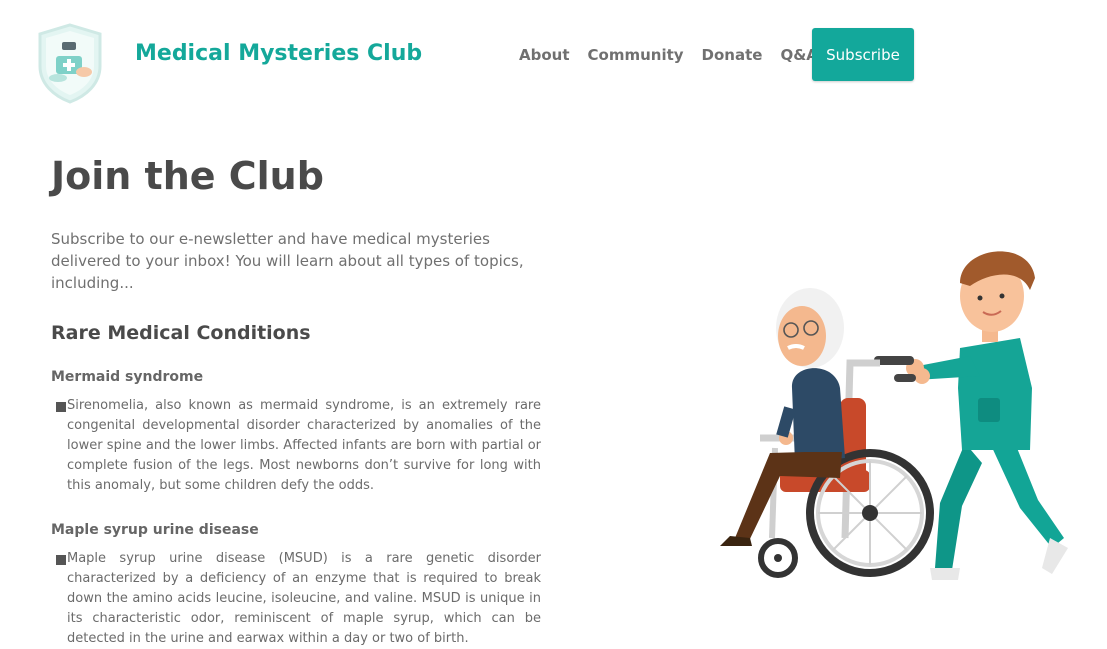 This screenshot has width=1107, height=649. Describe the element at coordinates (70, 63) in the screenshot. I see `medical-shield-logo-icon` at that location.